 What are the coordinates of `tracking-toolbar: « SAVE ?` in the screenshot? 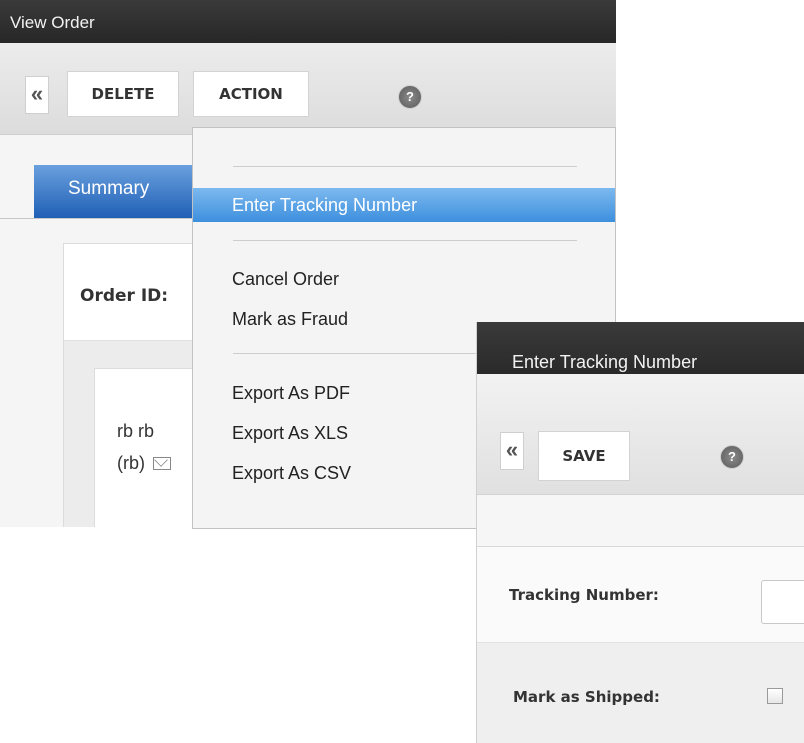 It's located at (640, 434).